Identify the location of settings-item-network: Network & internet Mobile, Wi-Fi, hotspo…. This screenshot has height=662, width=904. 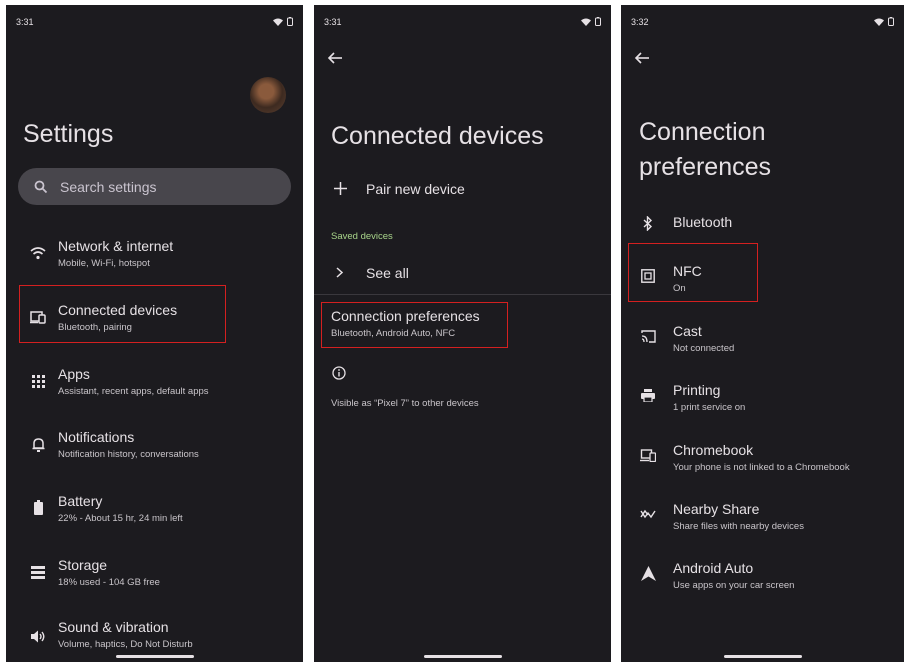
(154, 253).